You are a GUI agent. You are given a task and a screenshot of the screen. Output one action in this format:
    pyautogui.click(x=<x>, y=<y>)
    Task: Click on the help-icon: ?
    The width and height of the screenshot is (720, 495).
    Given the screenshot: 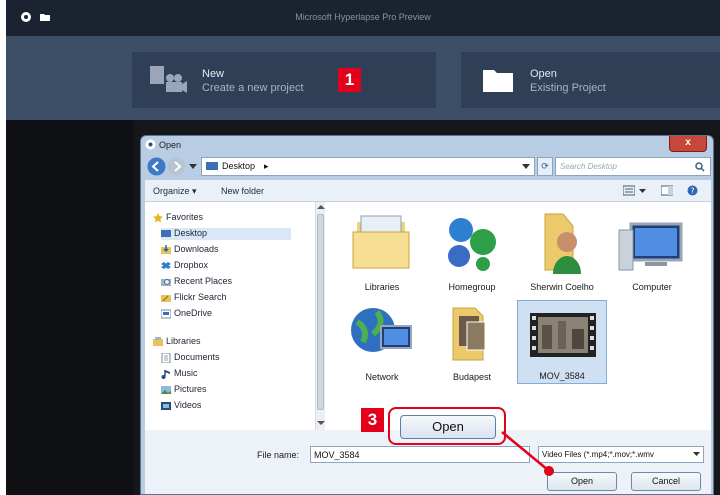 What is the action you would take?
    pyautogui.click(x=692, y=190)
    